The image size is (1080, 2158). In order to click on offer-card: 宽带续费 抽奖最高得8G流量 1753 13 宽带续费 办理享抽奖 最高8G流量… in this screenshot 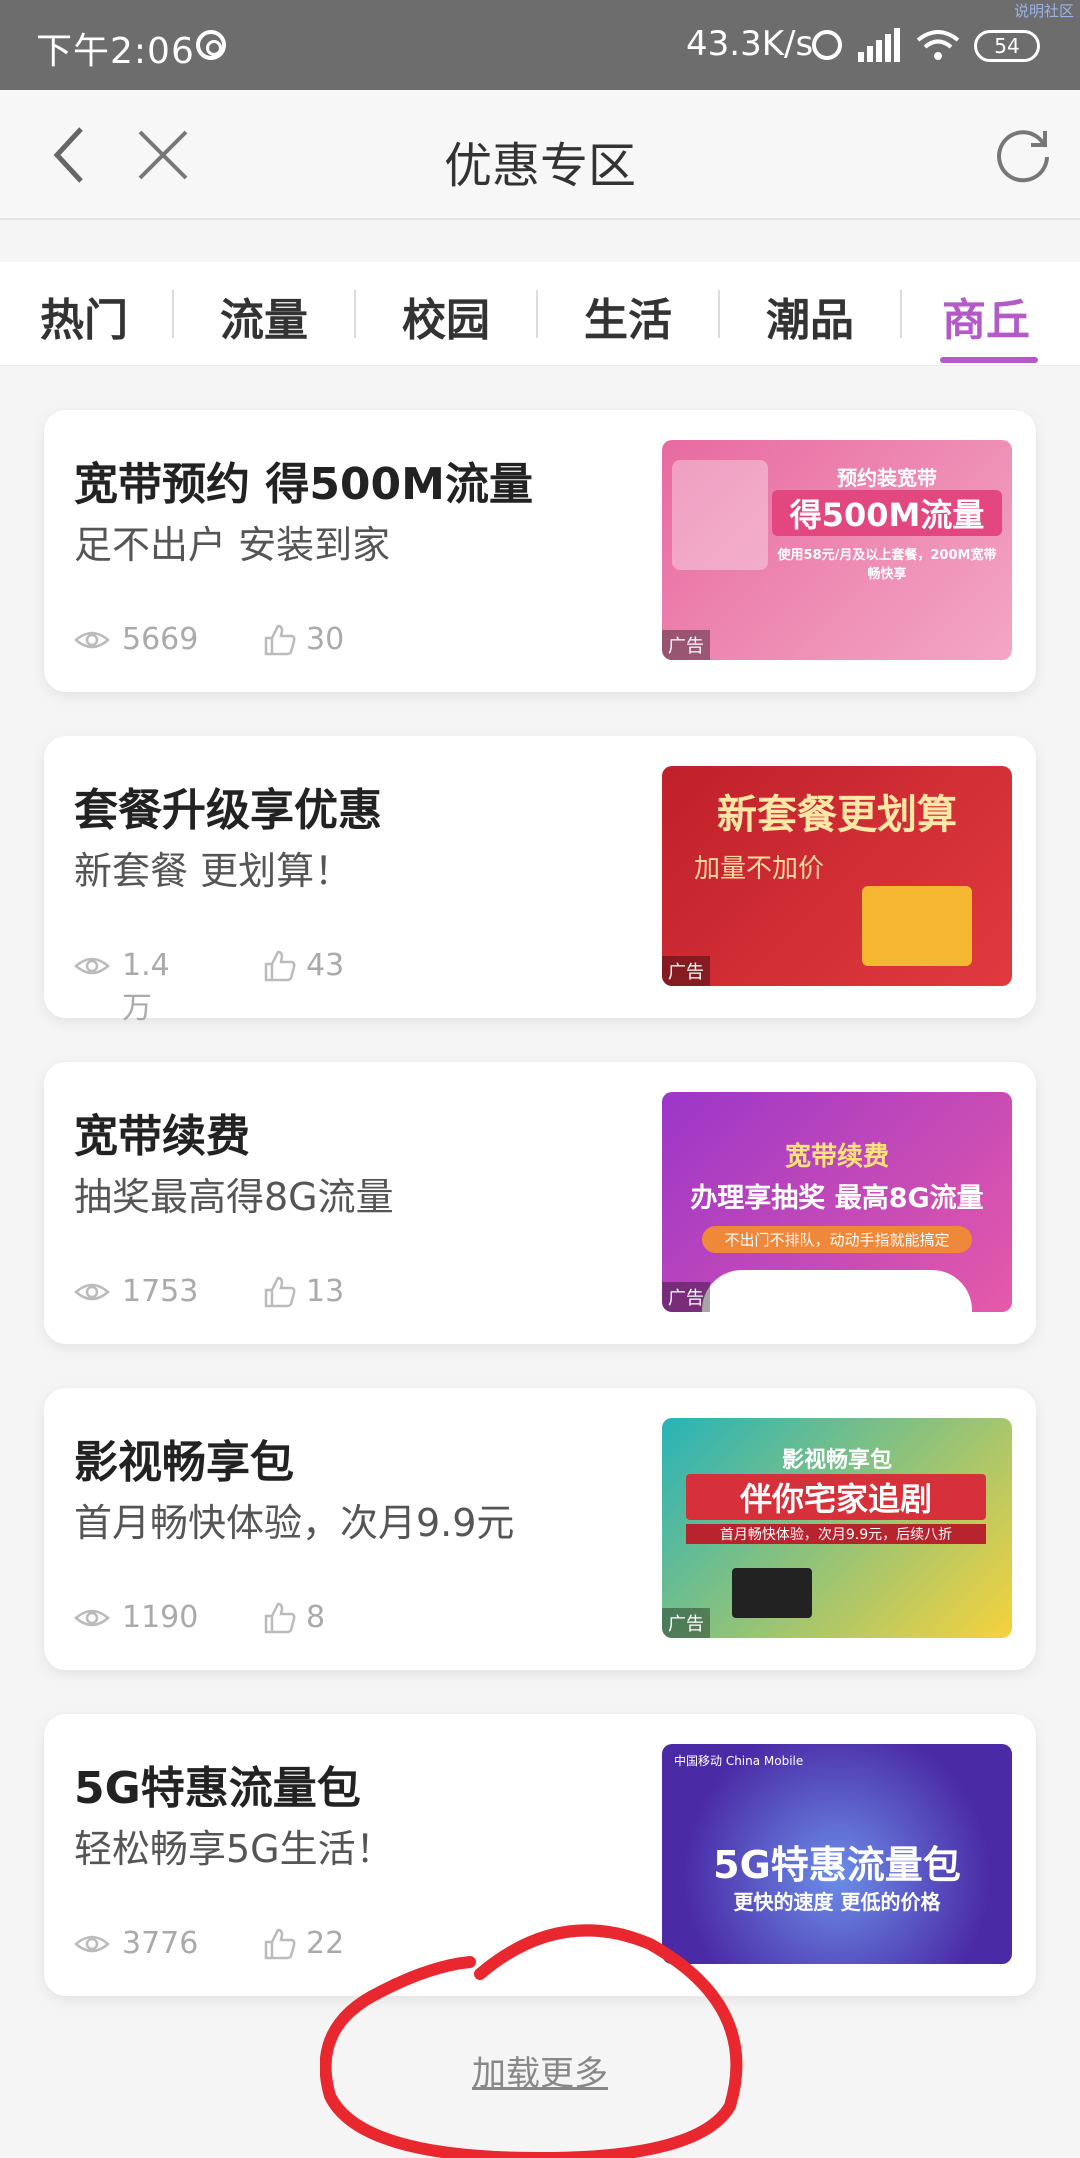, I will do `click(540, 1203)`.